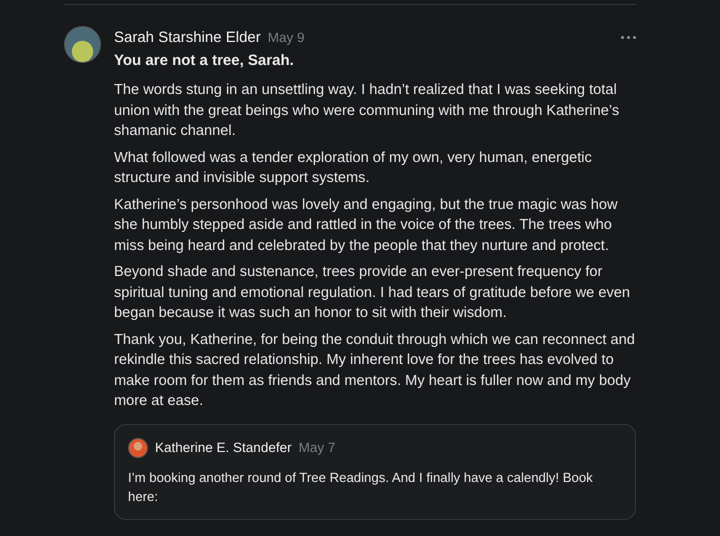 The width and height of the screenshot is (720, 536). What do you see at coordinates (353, 168) in the screenshot?
I see `comment-paragraph: What followed was a tender exploration of my own, very human, energetic structure and invisible support systems.` at bounding box center [353, 168].